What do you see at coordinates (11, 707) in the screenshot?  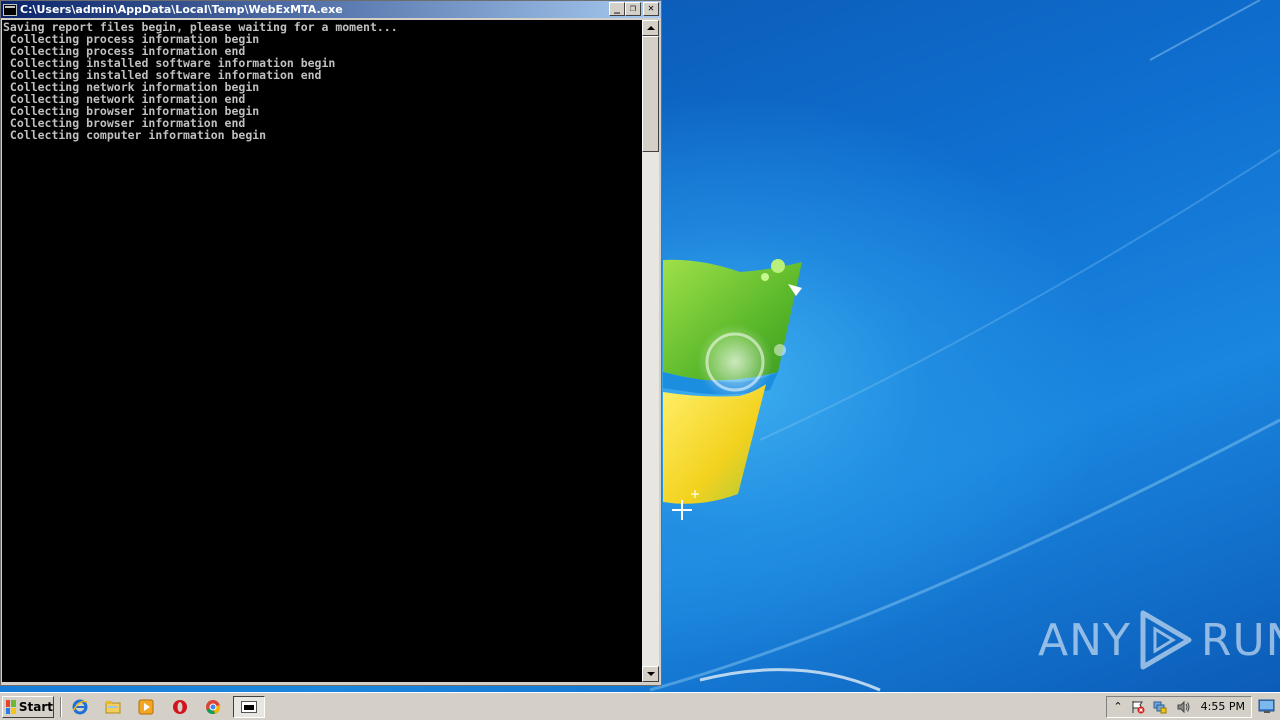 I see `windows-flag-icon` at bounding box center [11, 707].